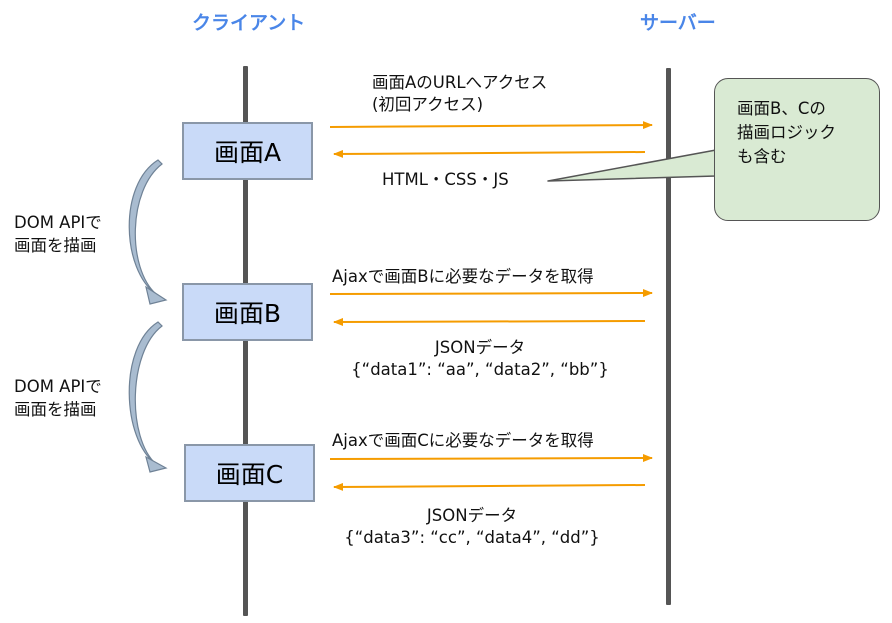 This screenshot has height=623, width=892. Describe the element at coordinates (249, 473) in the screenshot. I see `screen-c-box: 画面C` at that location.